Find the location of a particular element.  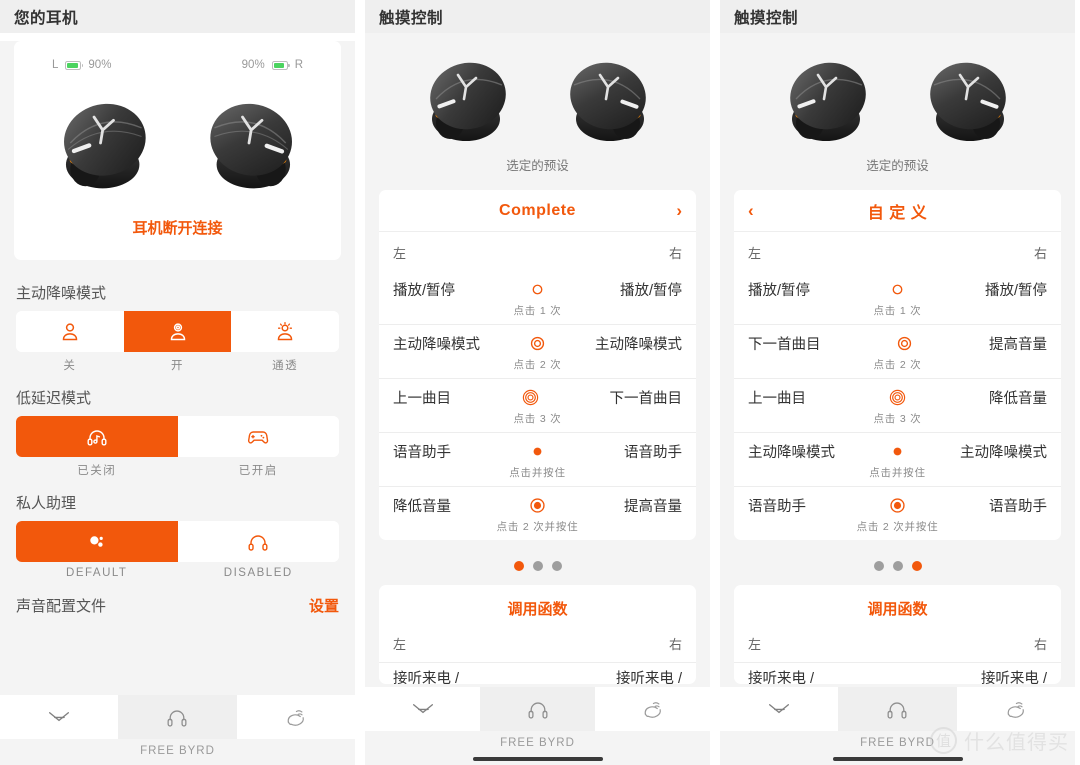

low-latency-section-label: 低延迟模式 is located at coordinates (54, 398).